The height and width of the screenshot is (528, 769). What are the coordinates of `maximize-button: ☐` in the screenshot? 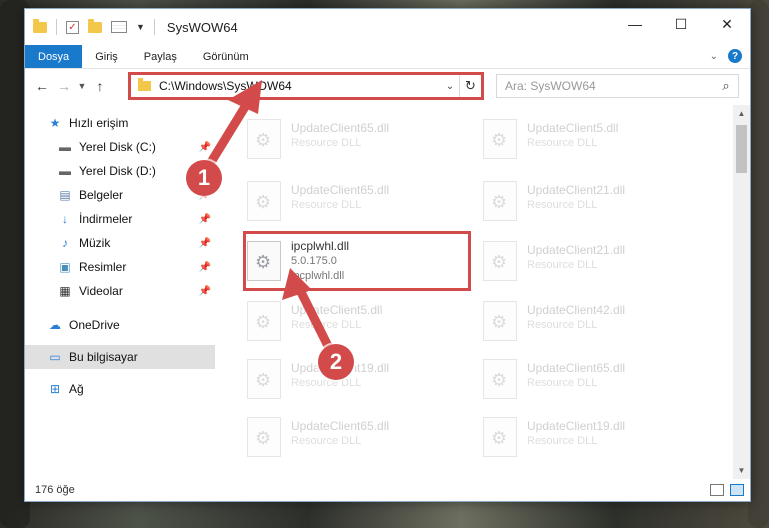 It's located at (681, 24).